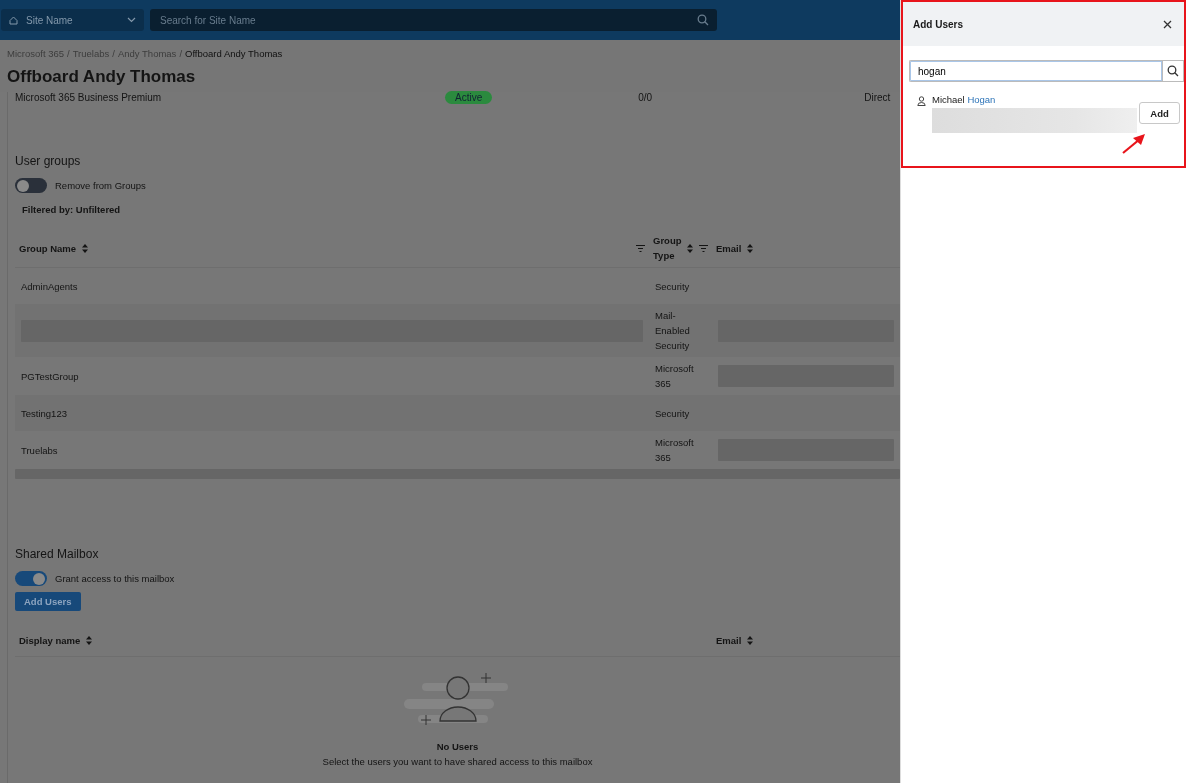 Image resolution: width=1186 pixels, height=783 pixels. What do you see at coordinates (48, 161) in the screenshot?
I see `section-heading: User groups` at bounding box center [48, 161].